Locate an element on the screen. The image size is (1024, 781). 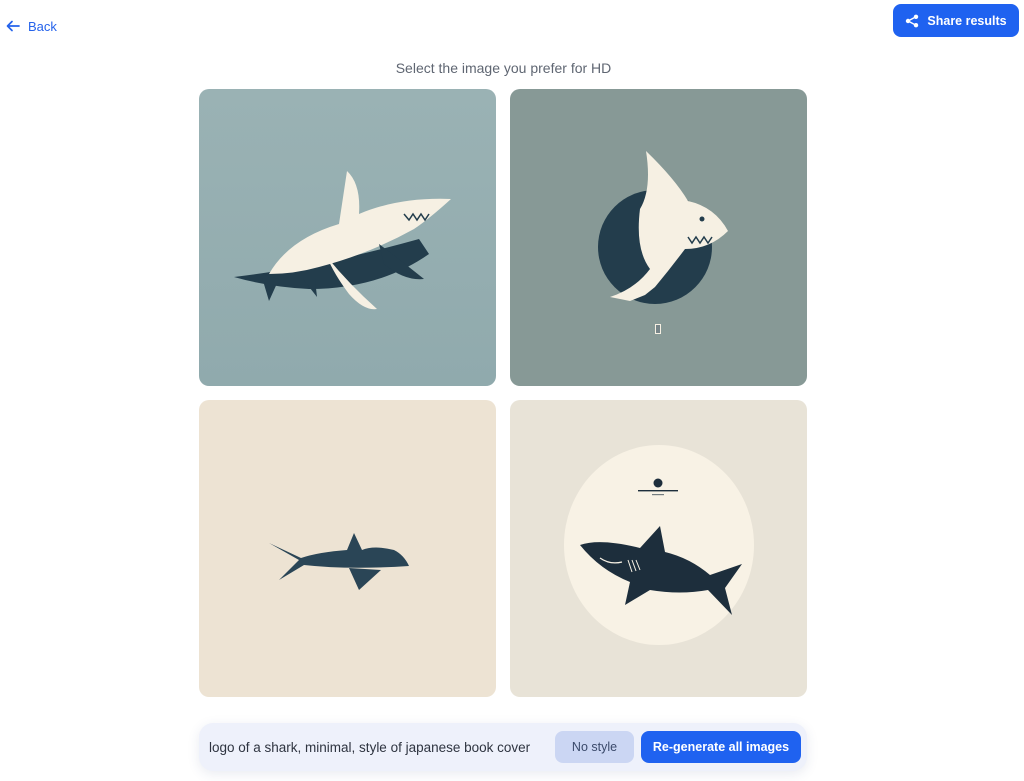
page-subtitle: Select the image you prefer for HD is located at coordinates (503, 68).